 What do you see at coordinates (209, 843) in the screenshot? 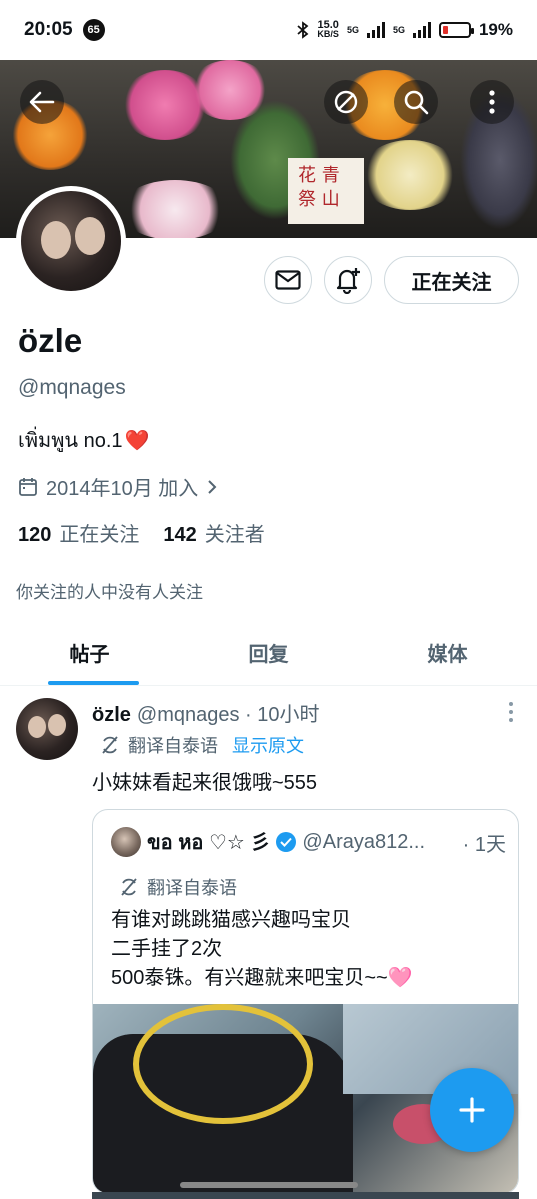
I see `quote-author-name: ขอ หอ ♡☆ 彡` at bounding box center [209, 843].